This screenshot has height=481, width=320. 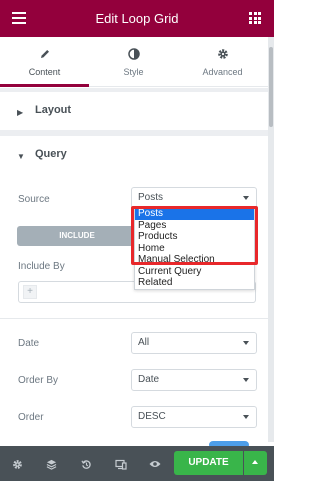 What do you see at coordinates (134, 111) in the screenshot?
I see `section-layout: ▶ Layout` at bounding box center [134, 111].